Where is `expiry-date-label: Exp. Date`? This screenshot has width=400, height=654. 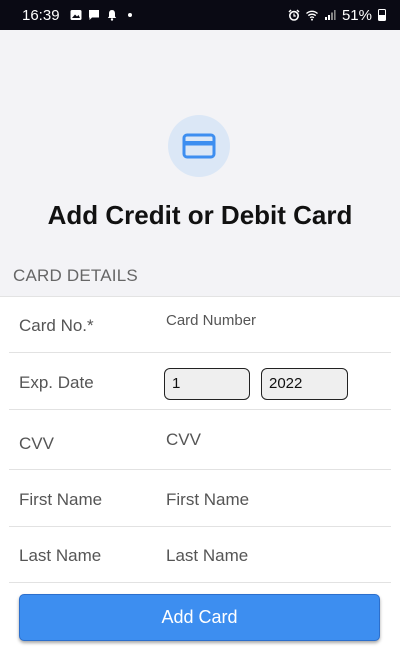 expiry-date-label: Exp. Date is located at coordinates (56, 382).